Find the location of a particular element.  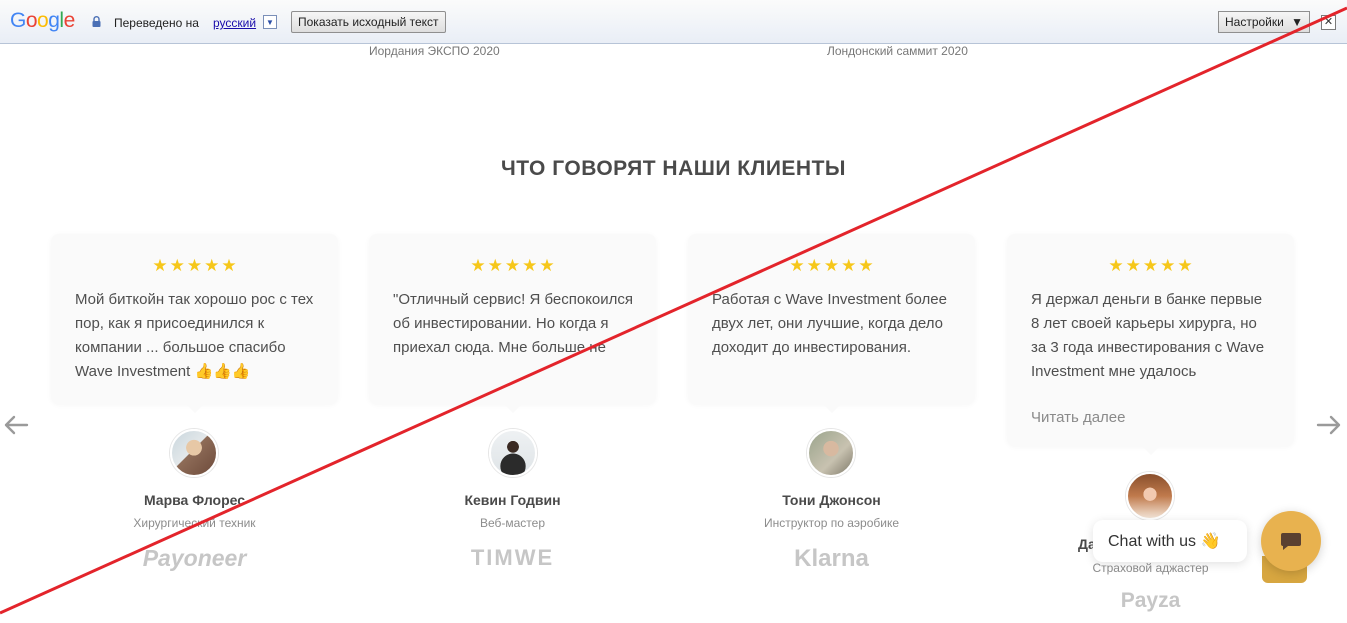

chat-with-us-bubble: Chat with us 👋 is located at coordinates (1170, 541).